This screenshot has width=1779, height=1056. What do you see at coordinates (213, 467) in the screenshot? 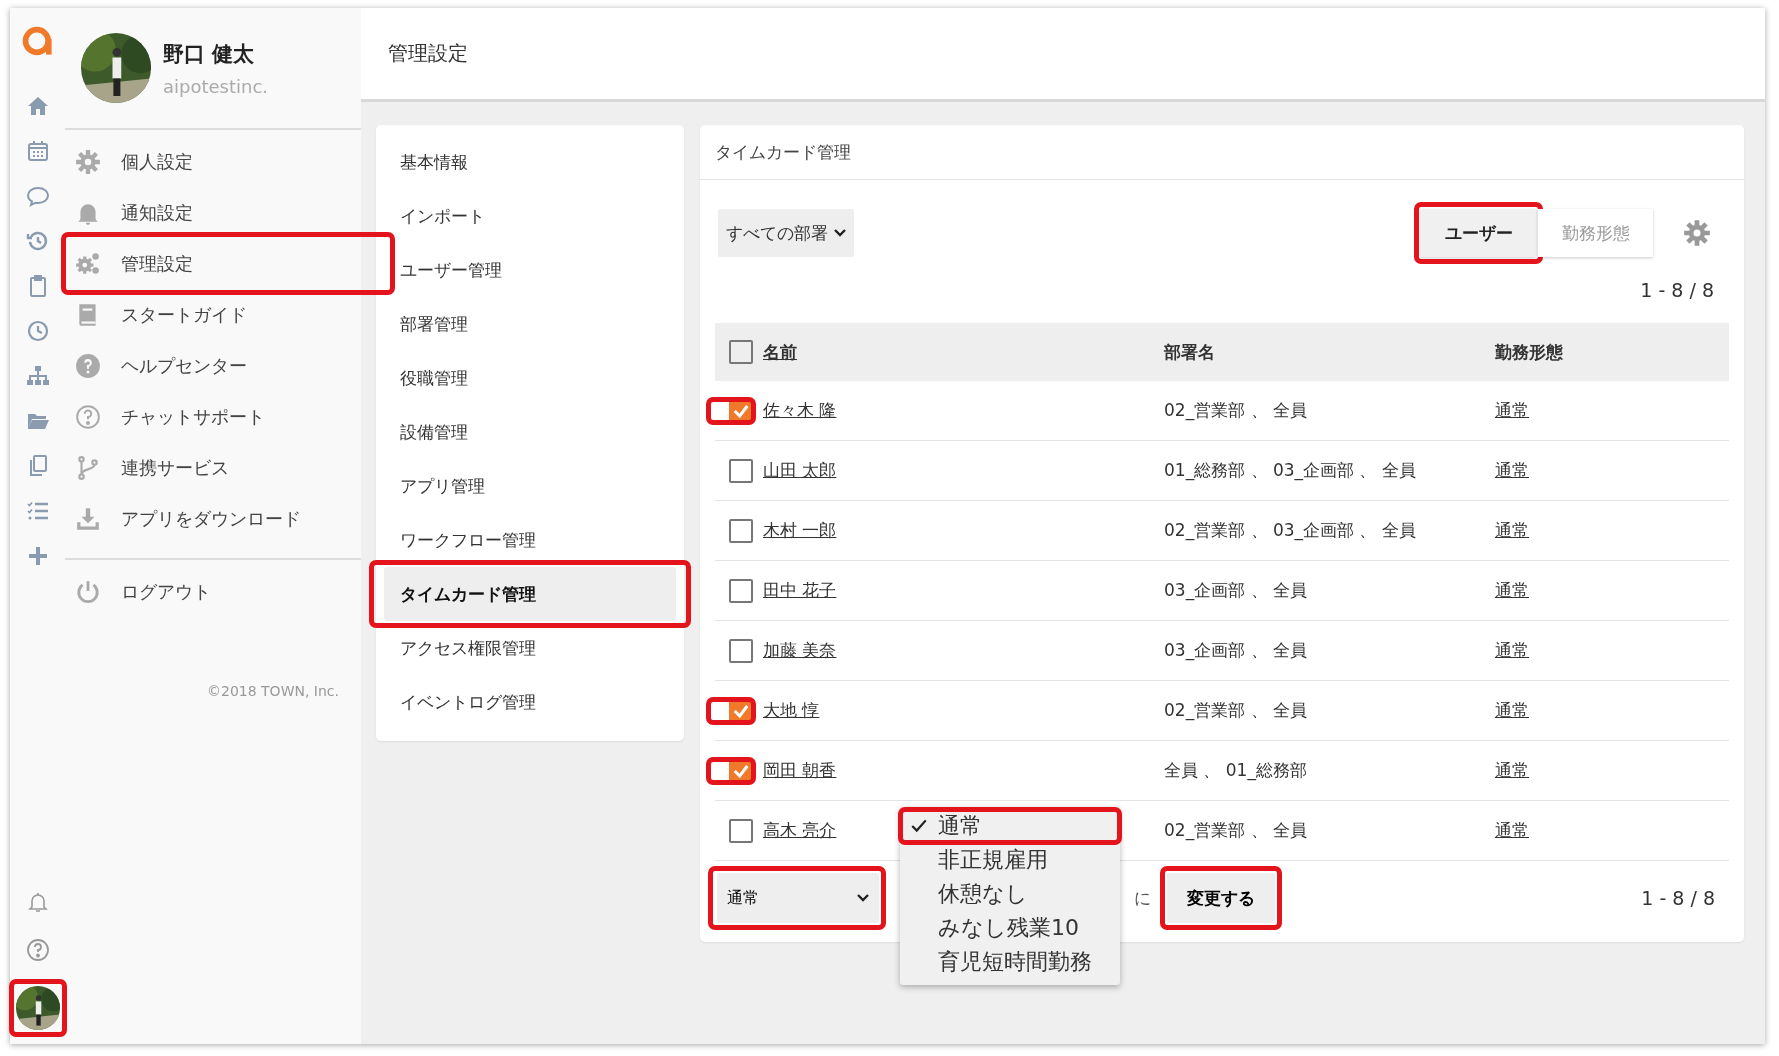
I see `sidebar-item: 連携サービス` at bounding box center [213, 467].